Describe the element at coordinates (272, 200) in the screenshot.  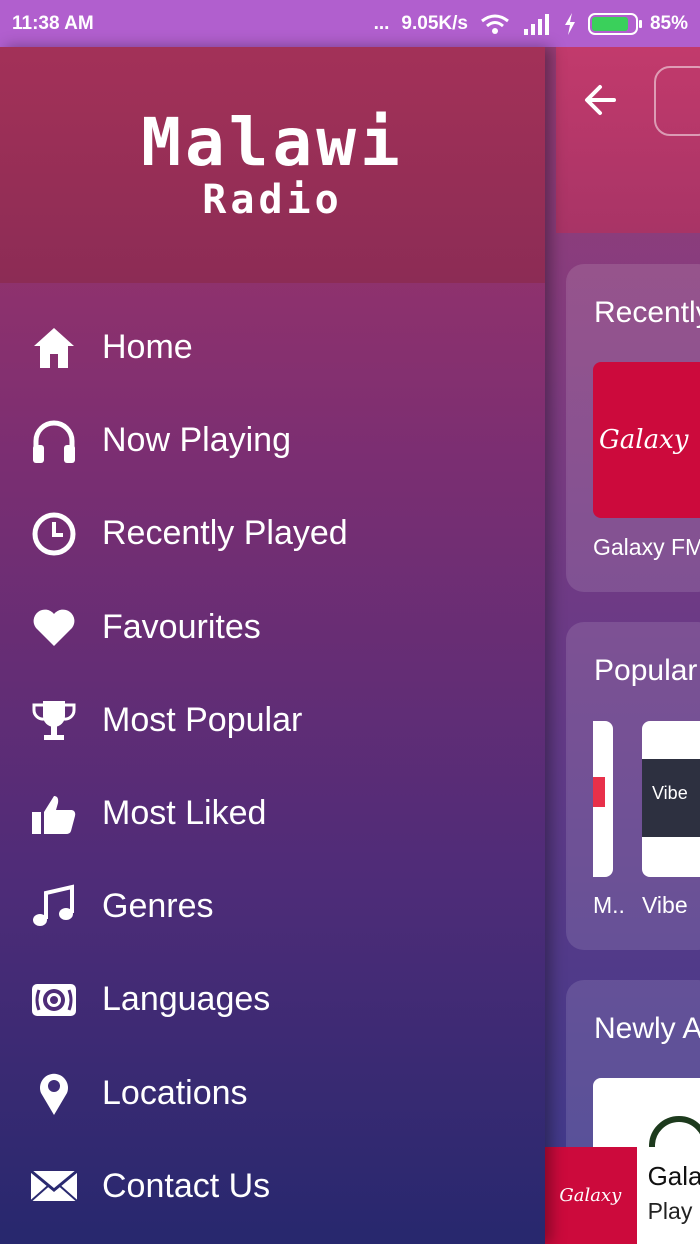
I see `app-logo-subtitle: Radio` at that location.